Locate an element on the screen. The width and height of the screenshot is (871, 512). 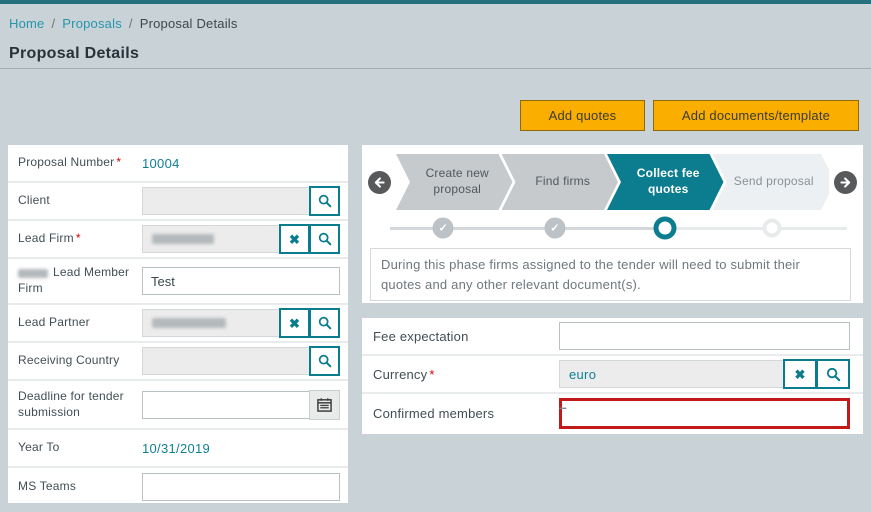
confirmed-members-value: – is located at coordinates (563, 406).